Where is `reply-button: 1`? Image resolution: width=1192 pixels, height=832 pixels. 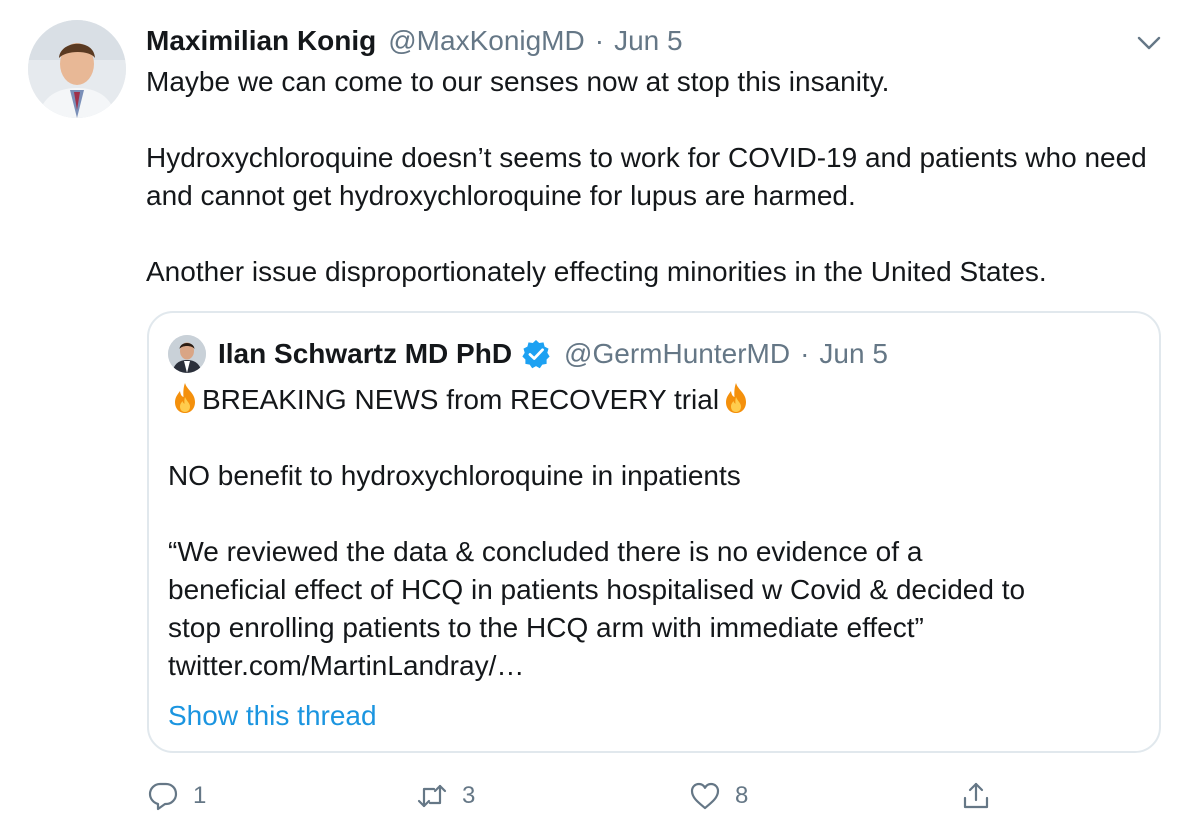 reply-button: 1 is located at coordinates (176, 796).